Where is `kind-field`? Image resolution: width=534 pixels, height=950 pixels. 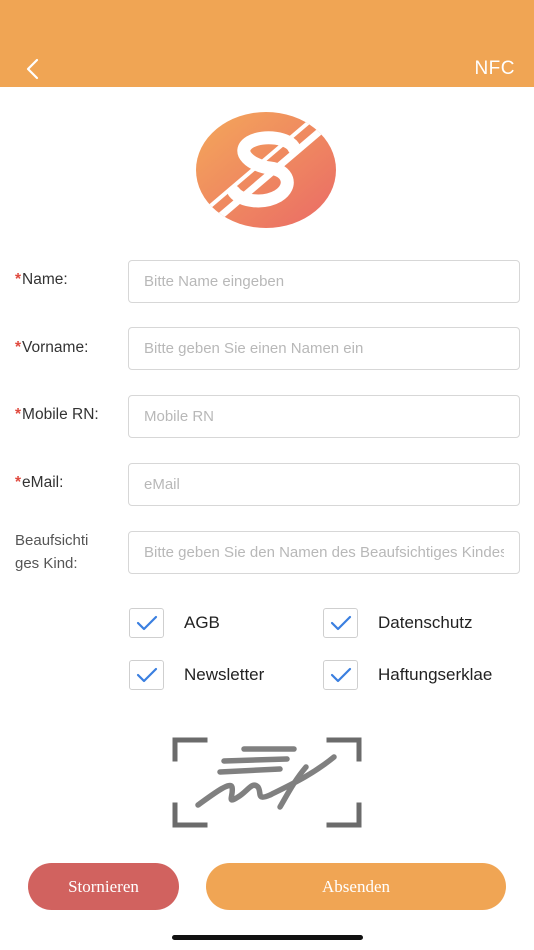 kind-field is located at coordinates (324, 552).